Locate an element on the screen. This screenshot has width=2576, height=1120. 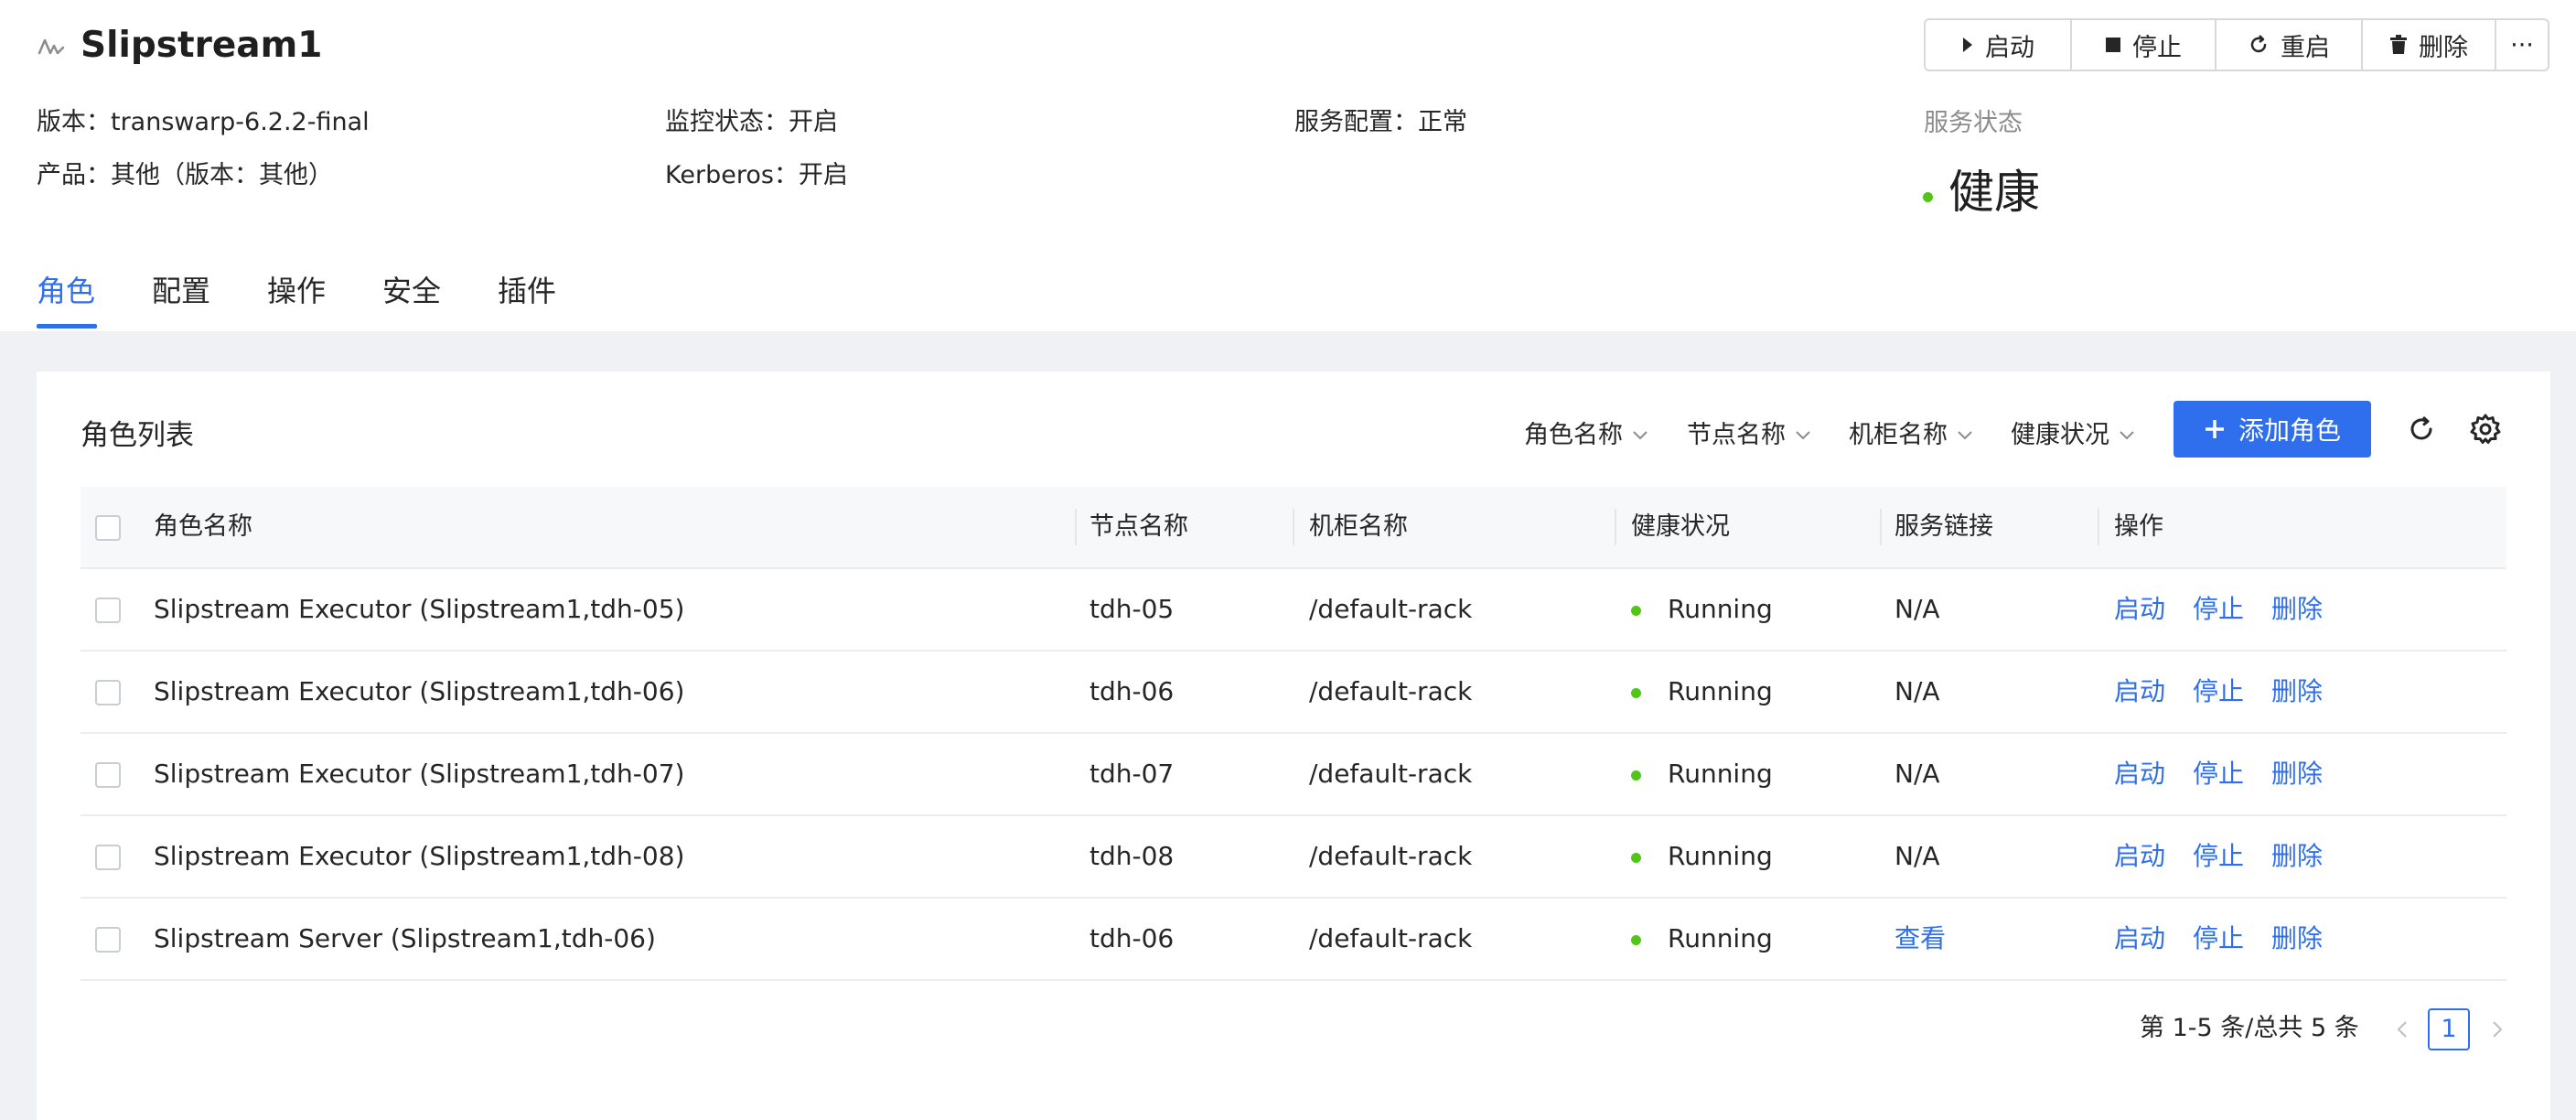
node-name-cell: tdh-06 is located at coordinates (1132, 691).